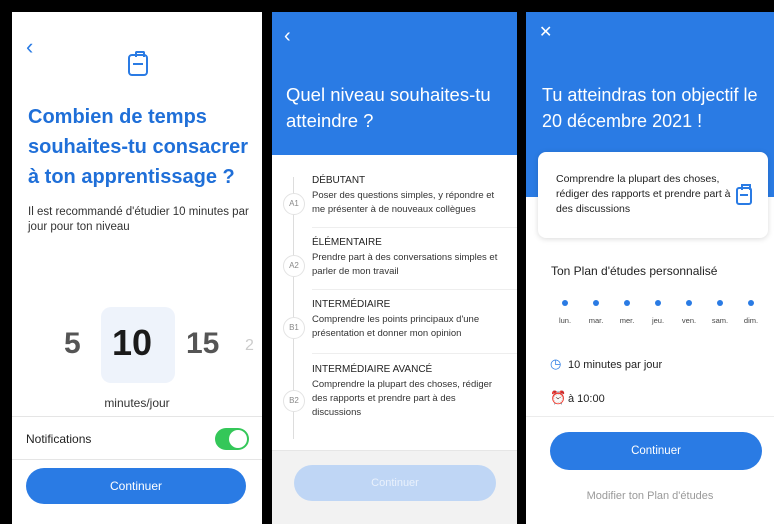  I want to click on picker-option: 15, so click(202, 344).